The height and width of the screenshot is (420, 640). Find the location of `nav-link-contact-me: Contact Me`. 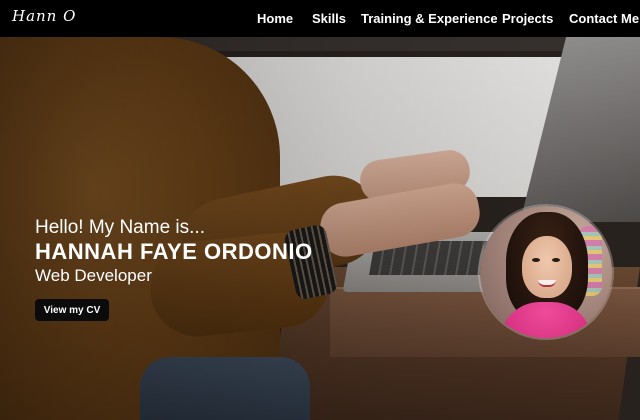

nav-link-contact-me: Contact Me is located at coordinates (604, 18).